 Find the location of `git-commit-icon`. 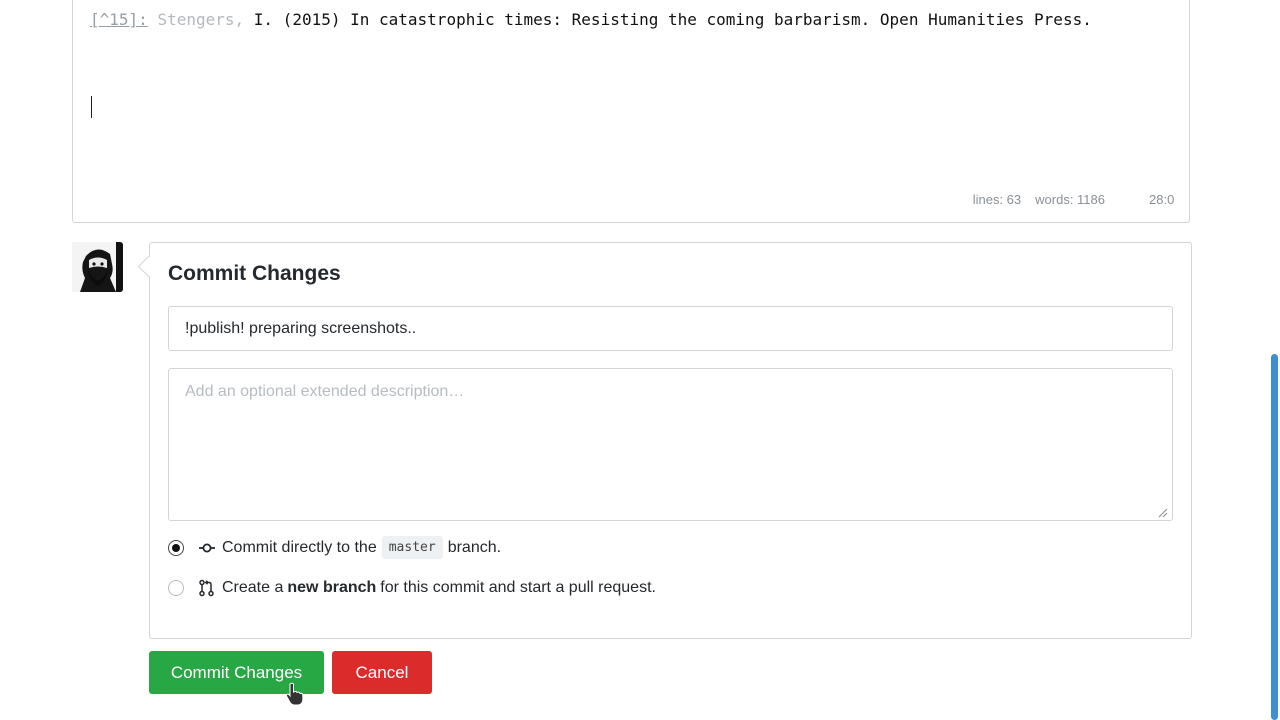

git-commit-icon is located at coordinates (207, 548).